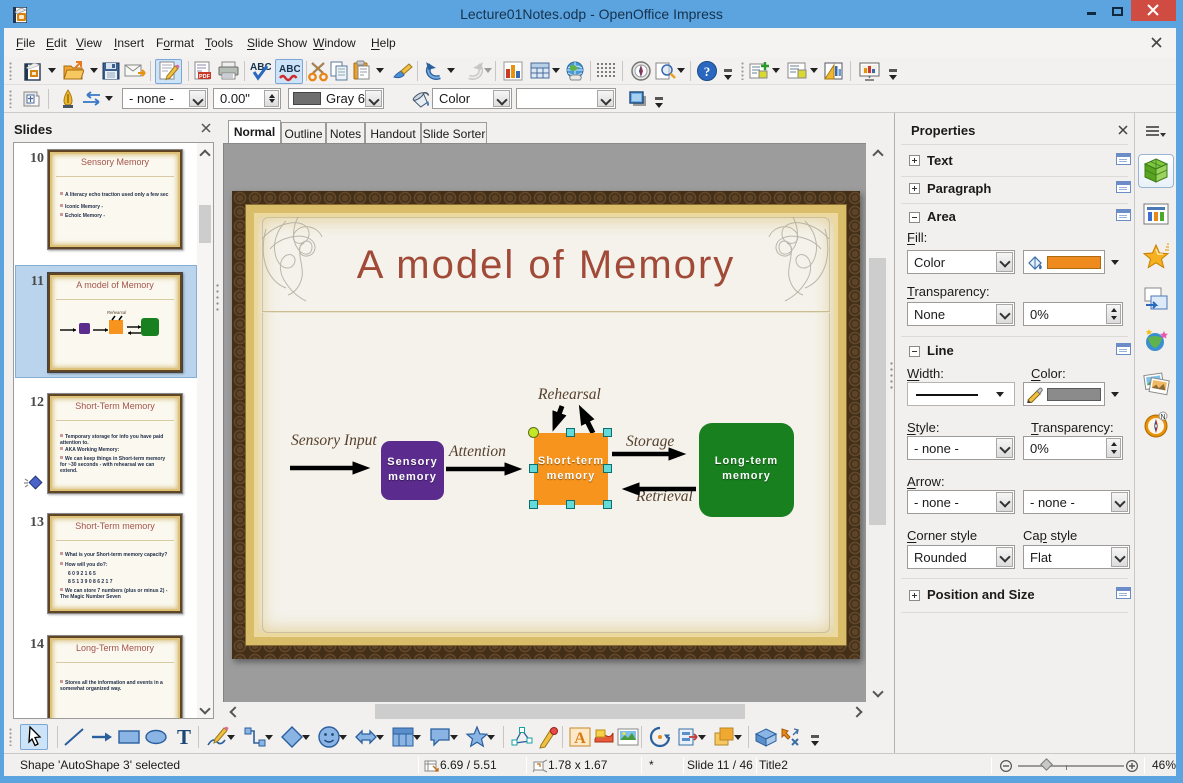 This screenshot has height=783, width=1183. What do you see at coordinates (580, 738) in the screenshot?
I see `svg-text: A` at bounding box center [580, 738].